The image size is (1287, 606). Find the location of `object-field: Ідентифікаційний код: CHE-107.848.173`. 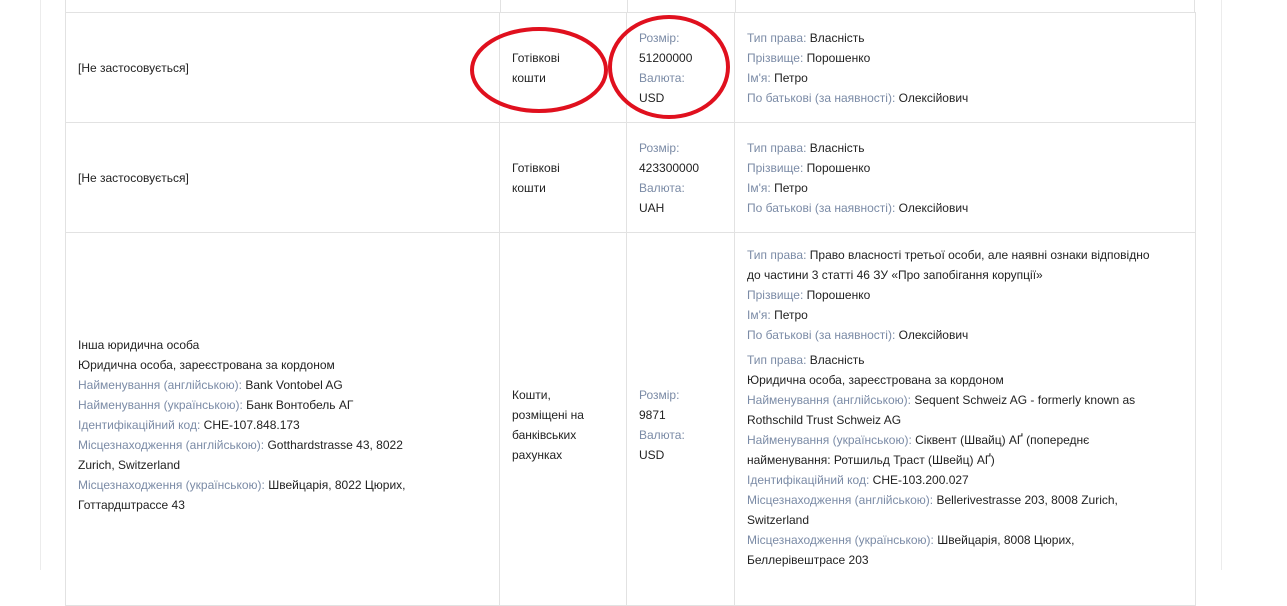

object-field: Ідентифікаційний код: CHE-107.848.173 is located at coordinates (282, 425).